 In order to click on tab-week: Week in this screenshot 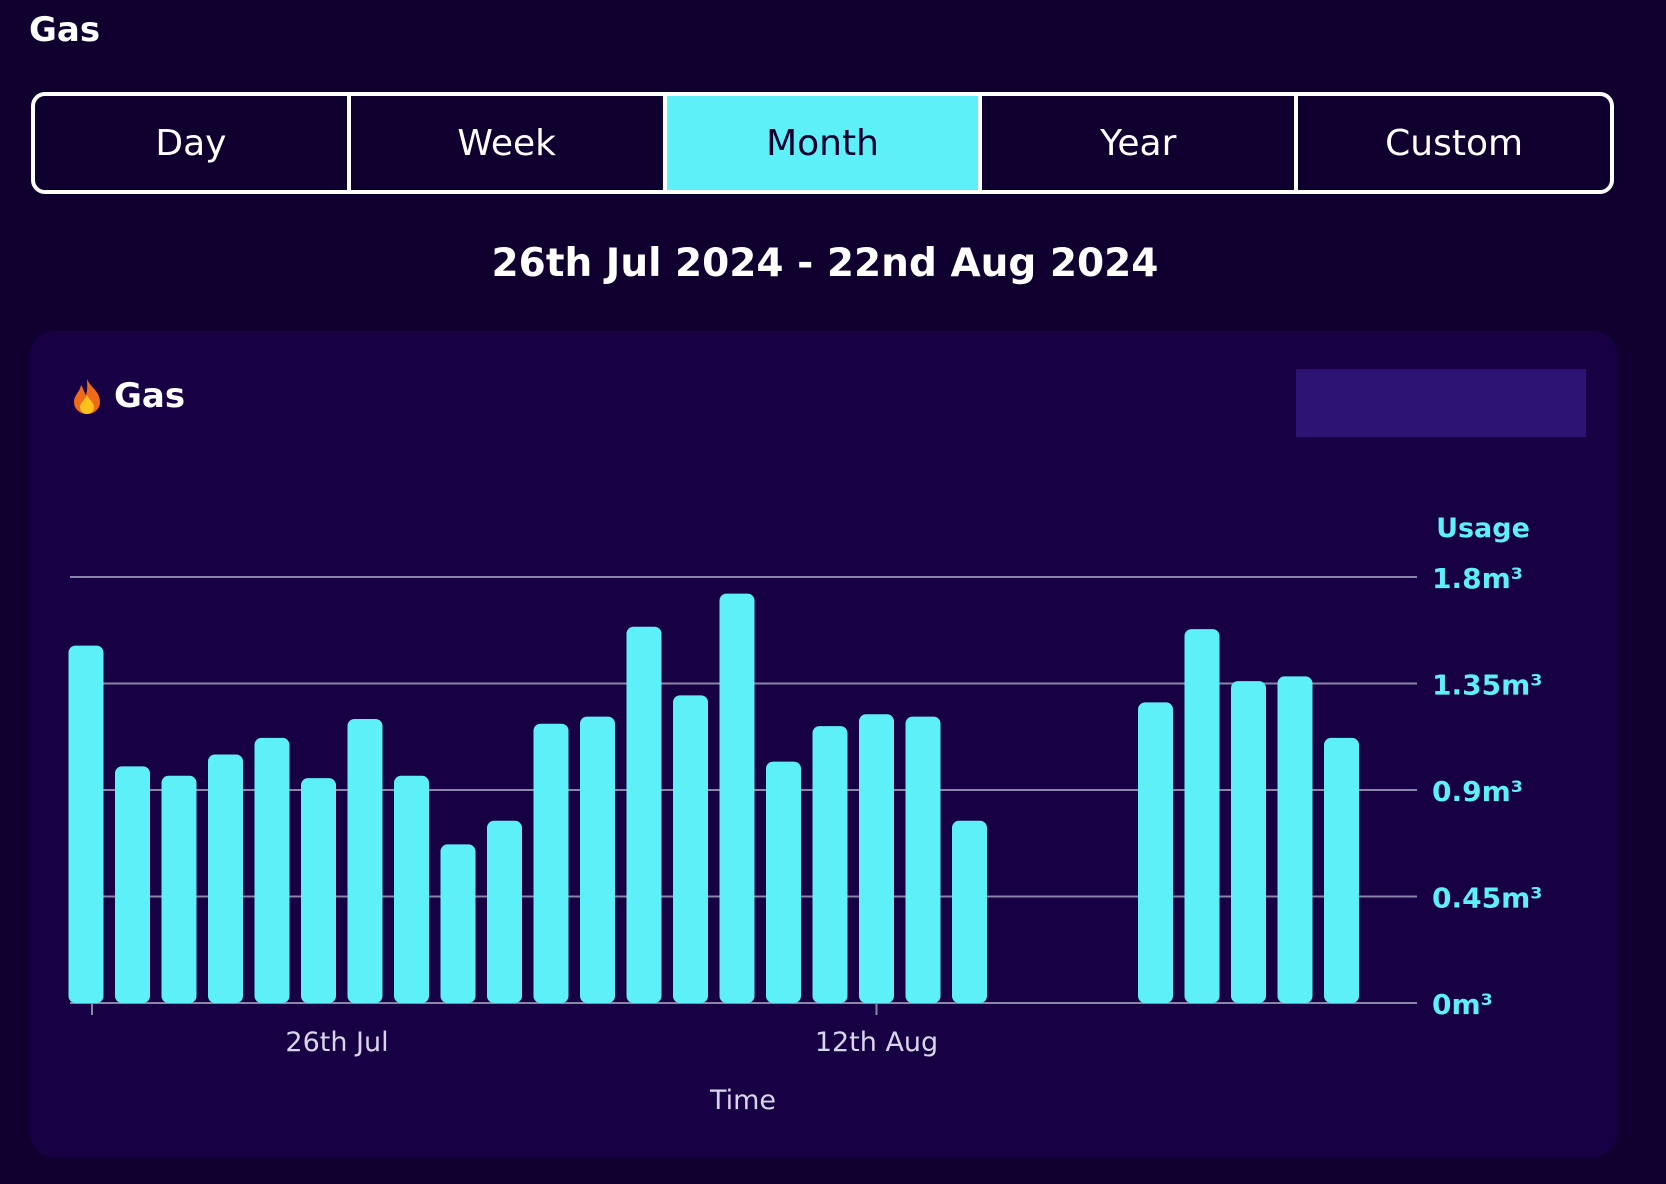, I will do `click(509, 143)`.